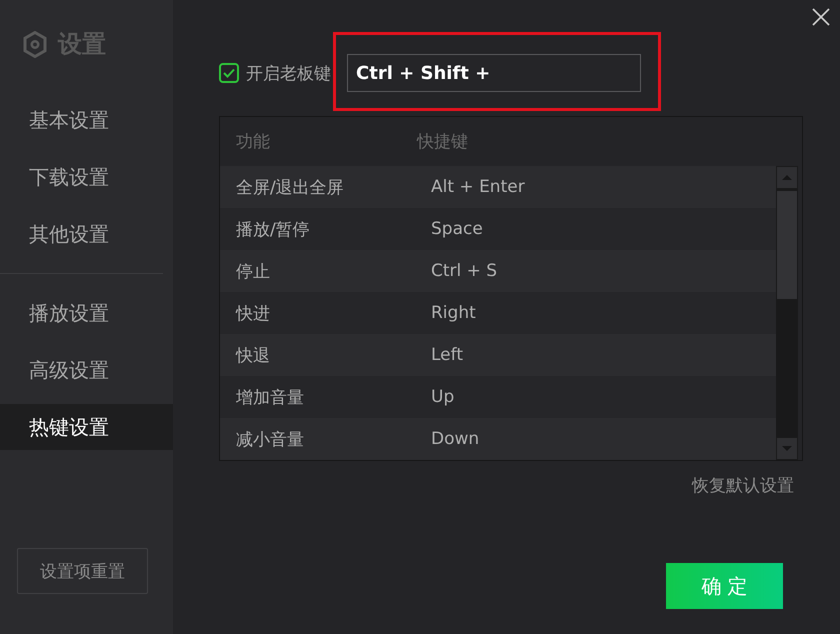 This screenshot has height=634, width=840. Describe the element at coordinates (787, 245) in the screenshot. I see `scroll-thumb` at that location.